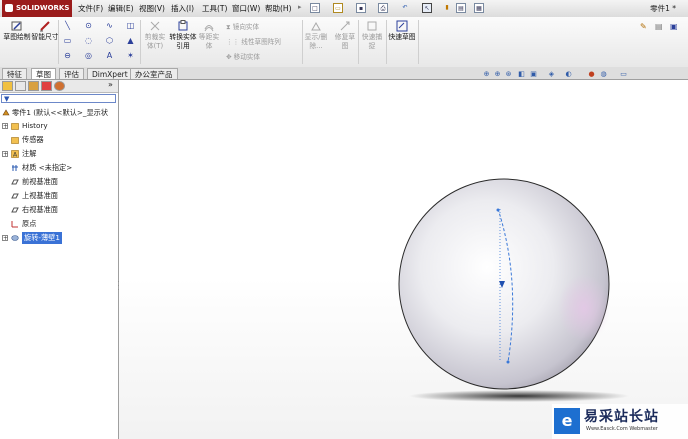 The image size is (688, 439). What do you see at coordinates (20, 86) in the screenshot?
I see `property-manager-tab-icon` at bounding box center [20, 86].